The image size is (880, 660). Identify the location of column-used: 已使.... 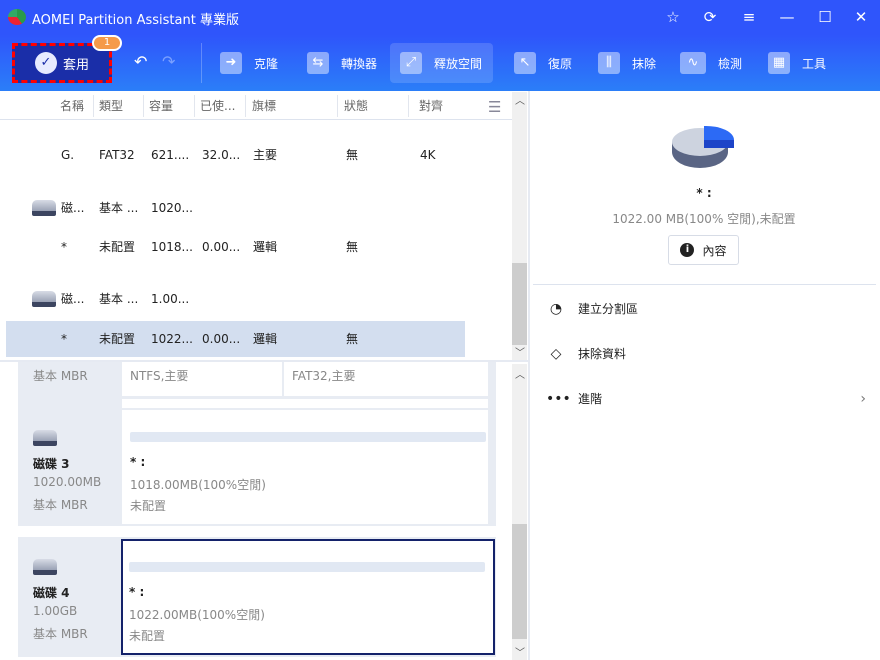
(217, 106).